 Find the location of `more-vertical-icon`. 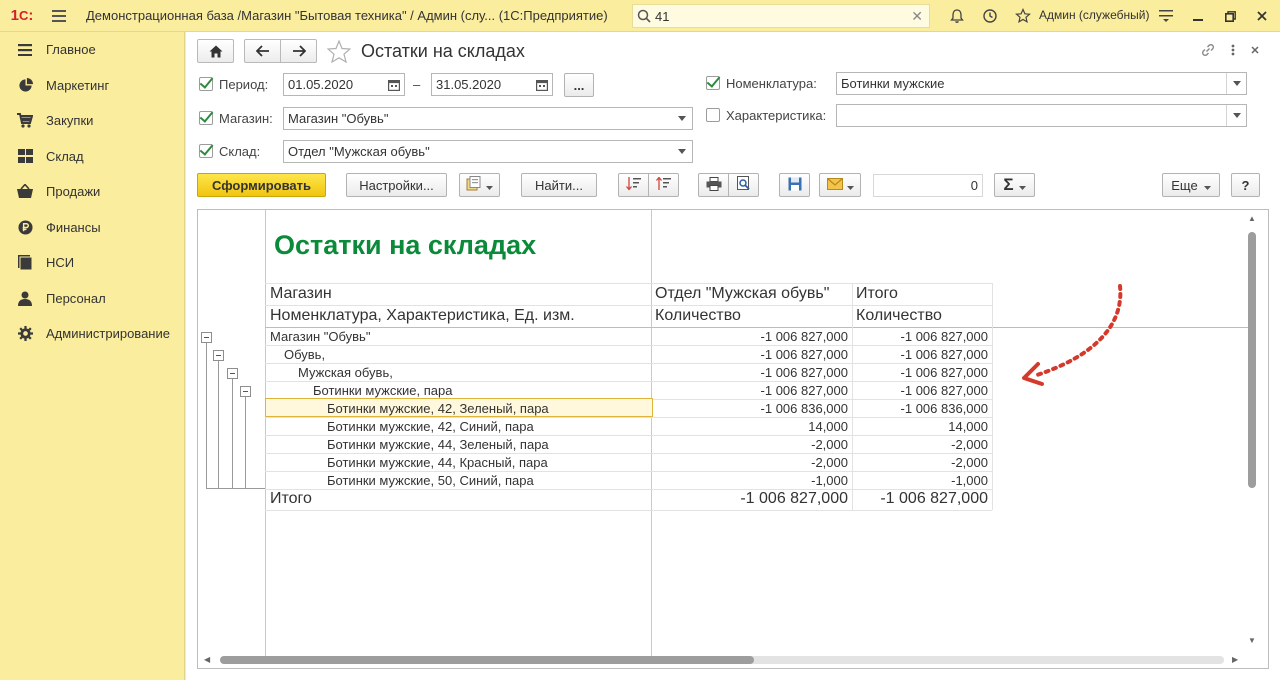

more-vertical-icon is located at coordinates (1233, 51).